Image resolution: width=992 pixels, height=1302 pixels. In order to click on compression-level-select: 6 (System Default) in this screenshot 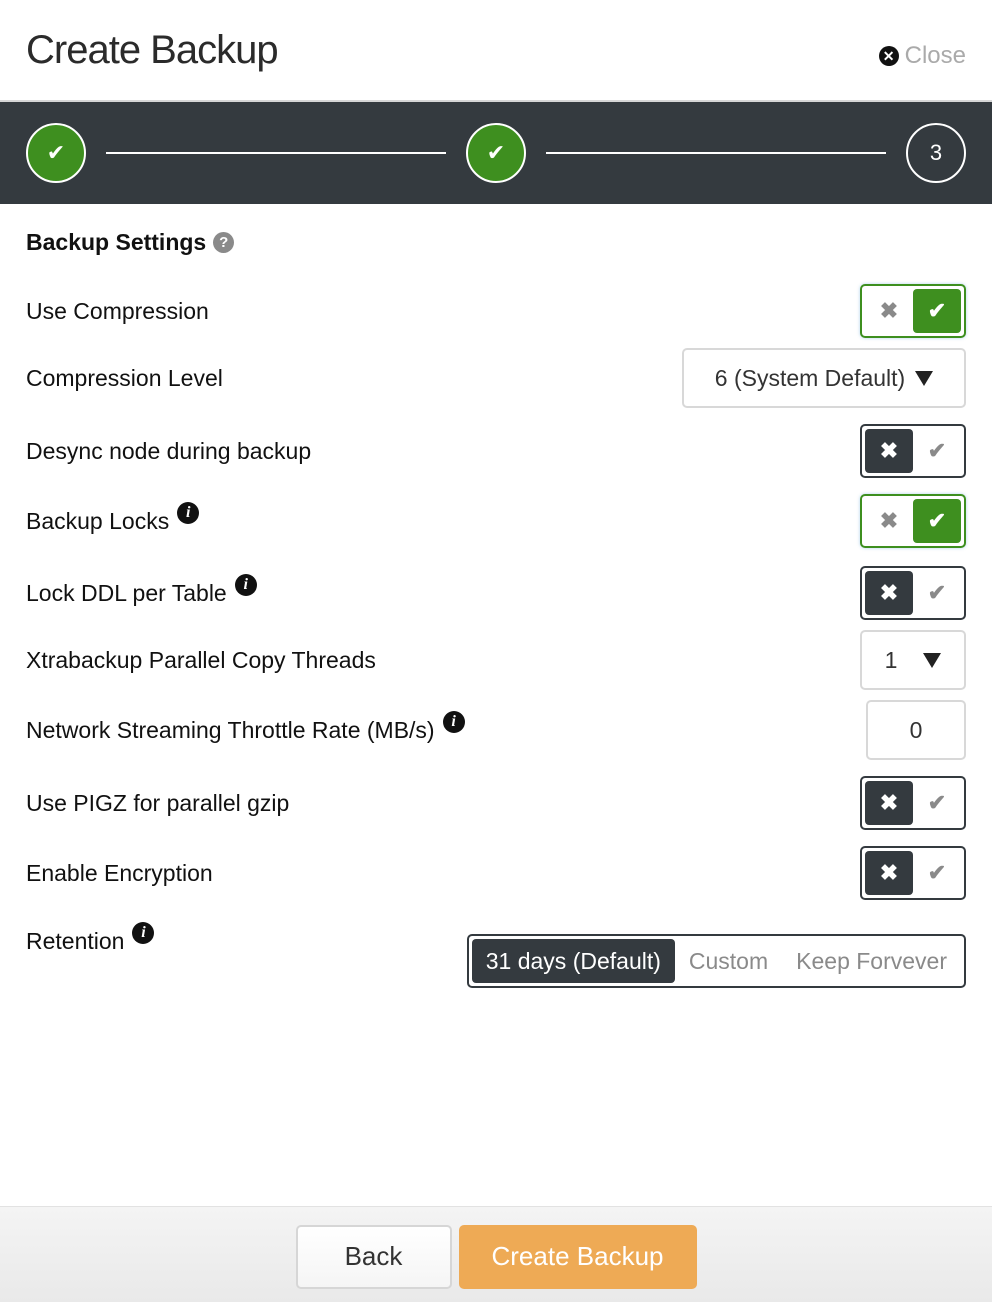, I will do `click(824, 378)`.